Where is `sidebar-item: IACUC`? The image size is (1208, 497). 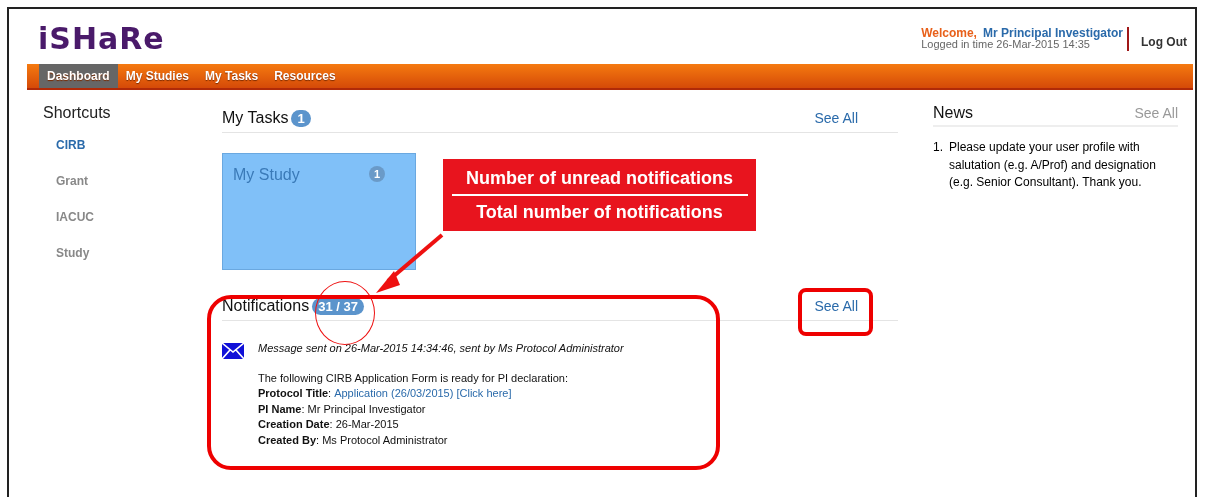 sidebar-item: IACUC is located at coordinates (122, 228).